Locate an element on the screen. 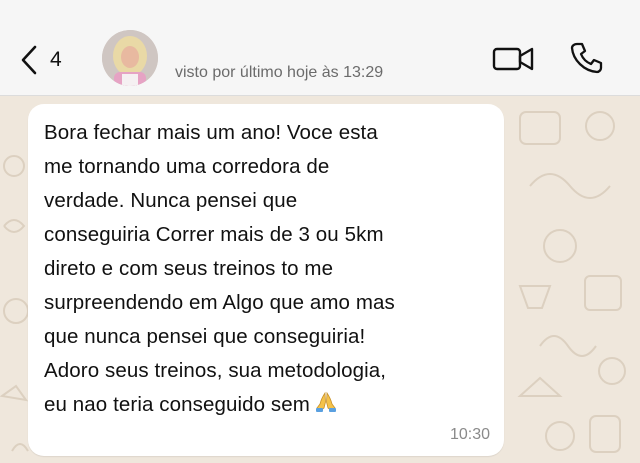 The width and height of the screenshot is (640, 463). video-camera-icon is located at coordinates (513, 59).